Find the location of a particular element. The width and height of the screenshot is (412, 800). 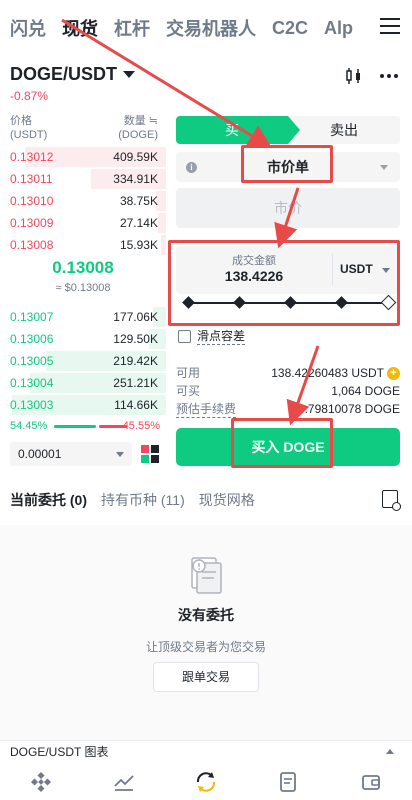

ask-row: 0.13008 15.93K is located at coordinates (83, 245).